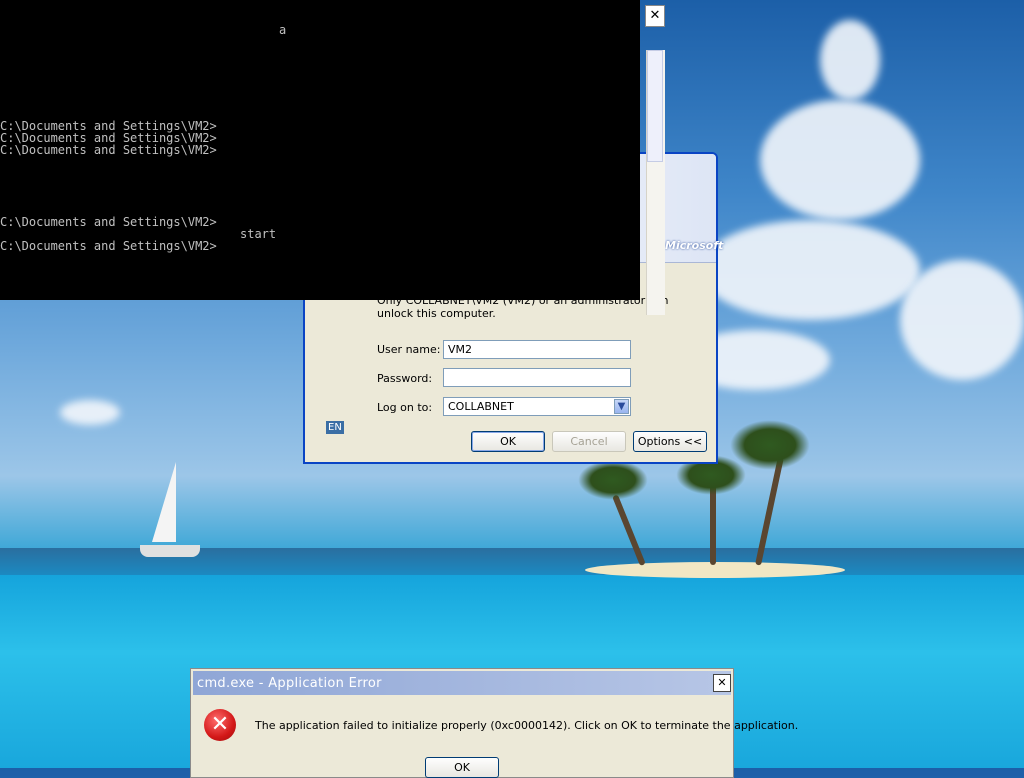 This screenshot has height=778, width=1024. Describe the element at coordinates (655, 106) in the screenshot. I see `console-scrollbar-thumb` at that location.